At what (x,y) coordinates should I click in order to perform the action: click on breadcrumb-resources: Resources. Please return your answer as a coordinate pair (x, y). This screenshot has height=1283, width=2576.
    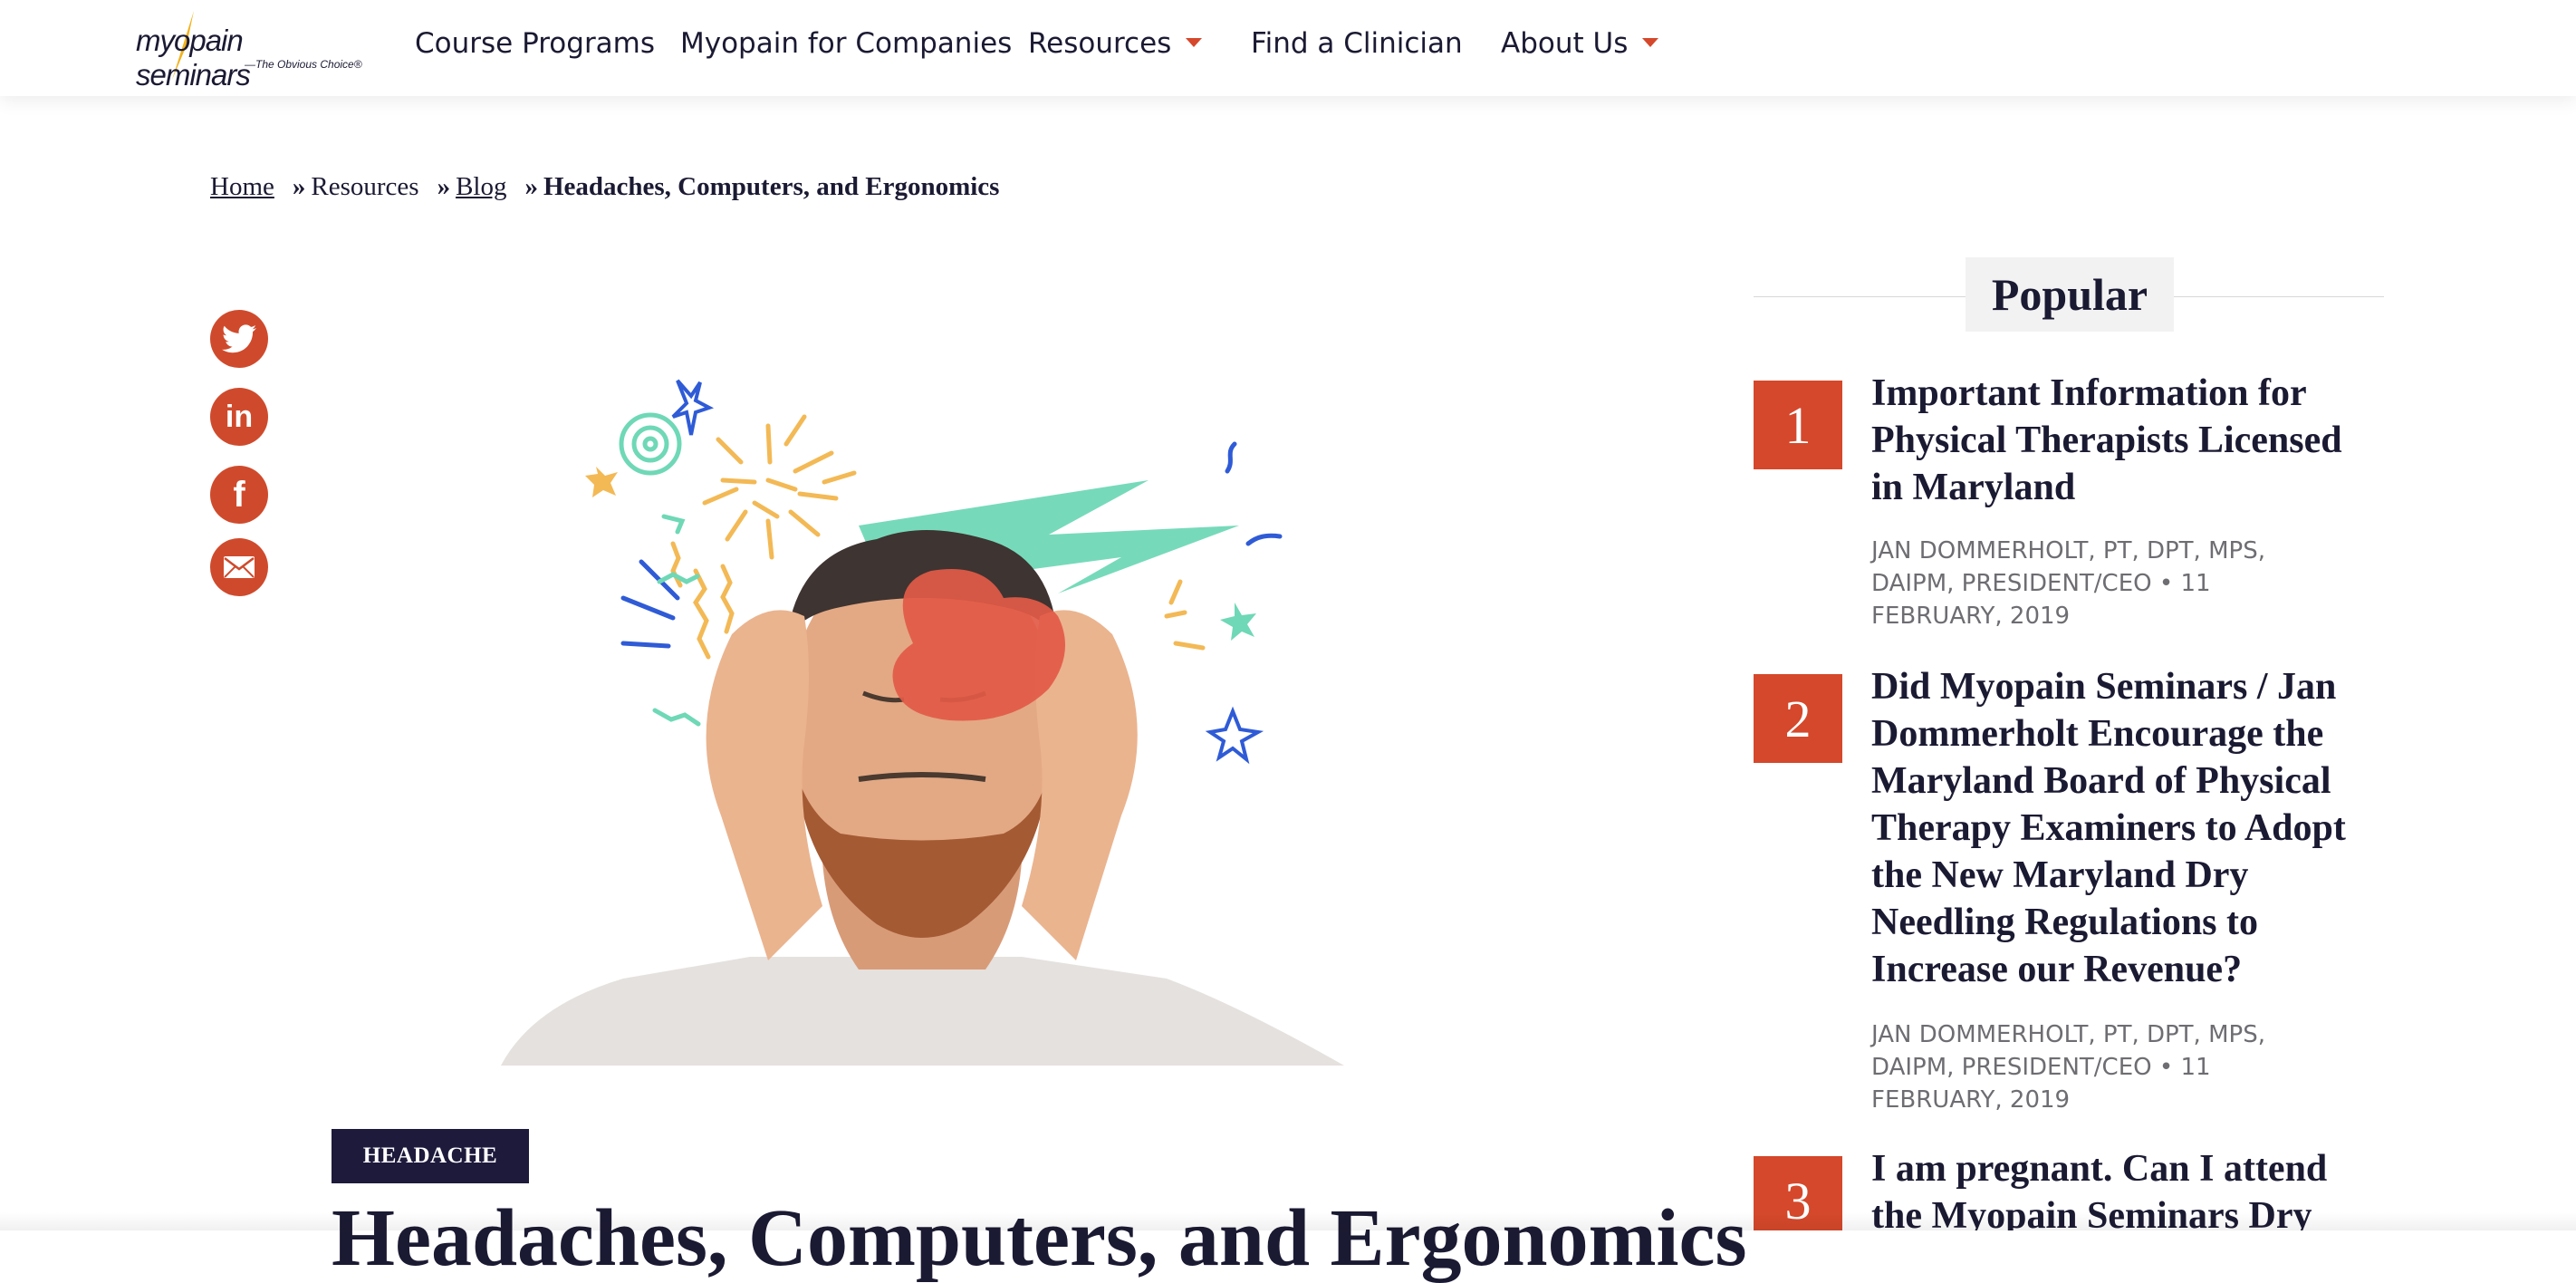
    Looking at the image, I should click on (365, 186).